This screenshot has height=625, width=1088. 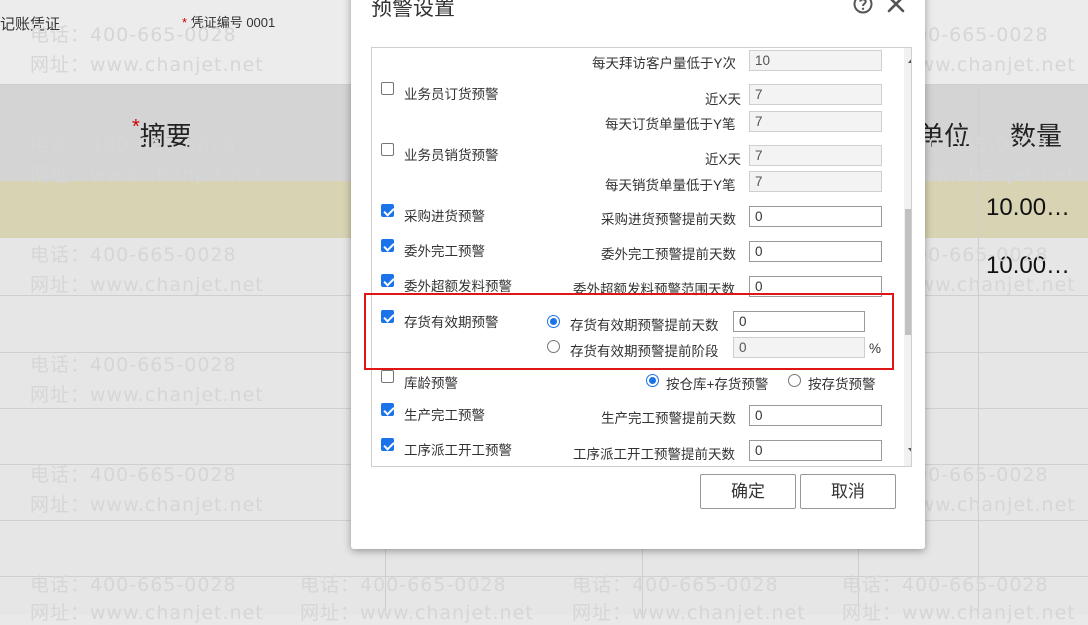 What do you see at coordinates (723, 99) in the screenshot?
I see `order-days-label: 近X天` at bounding box center [723, 99].